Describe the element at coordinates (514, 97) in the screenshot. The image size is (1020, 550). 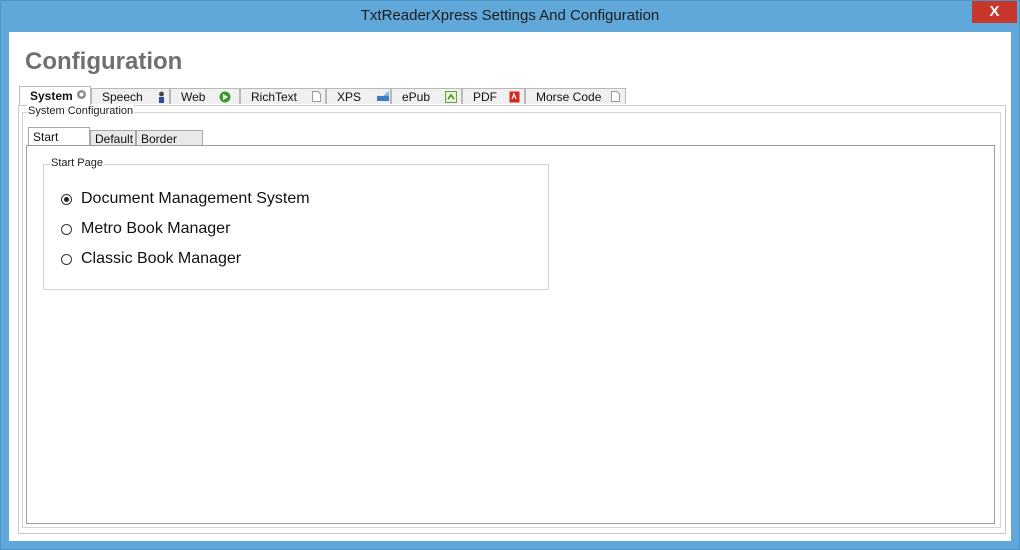
I see `pdf-icon` at that location.